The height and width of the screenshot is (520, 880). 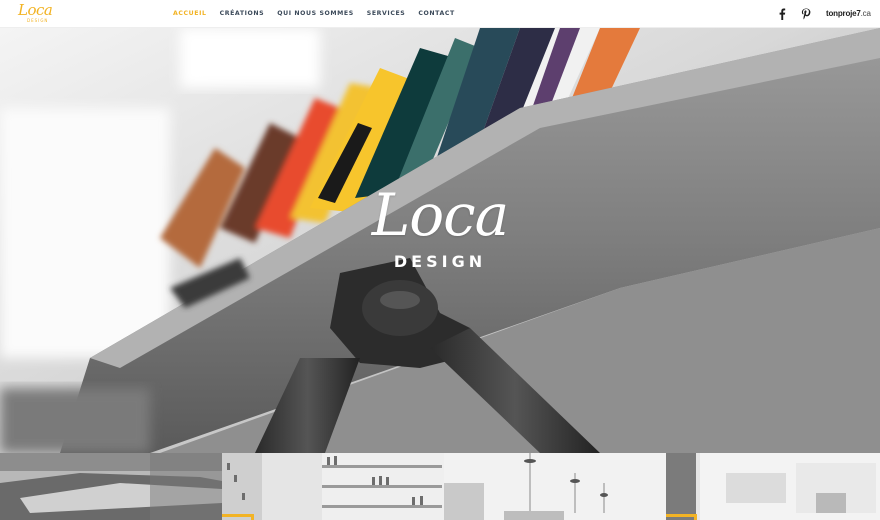 What do you see at coordinates (681, 517) in the screenshot?
I see `project-tile-4-accent` at bounding box center [681, 517].